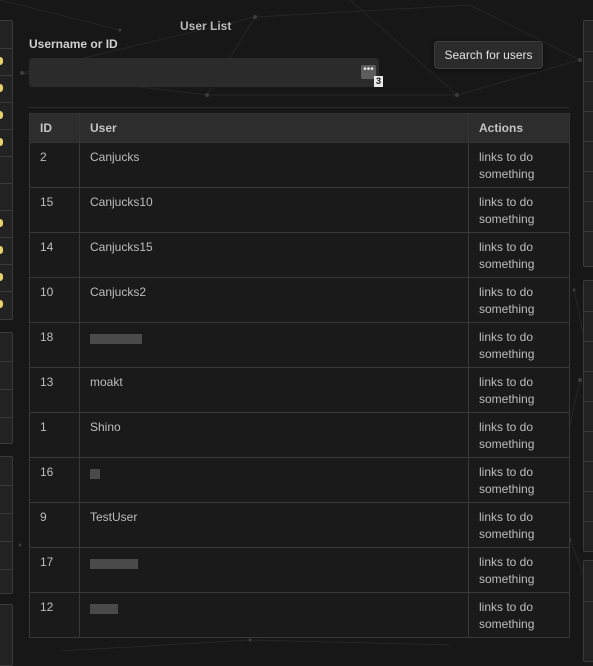 Image resolution: width=593 pixels, height=666 pixels. I want to click on table-row: 13 moakt links to do something, so click(299, 390).